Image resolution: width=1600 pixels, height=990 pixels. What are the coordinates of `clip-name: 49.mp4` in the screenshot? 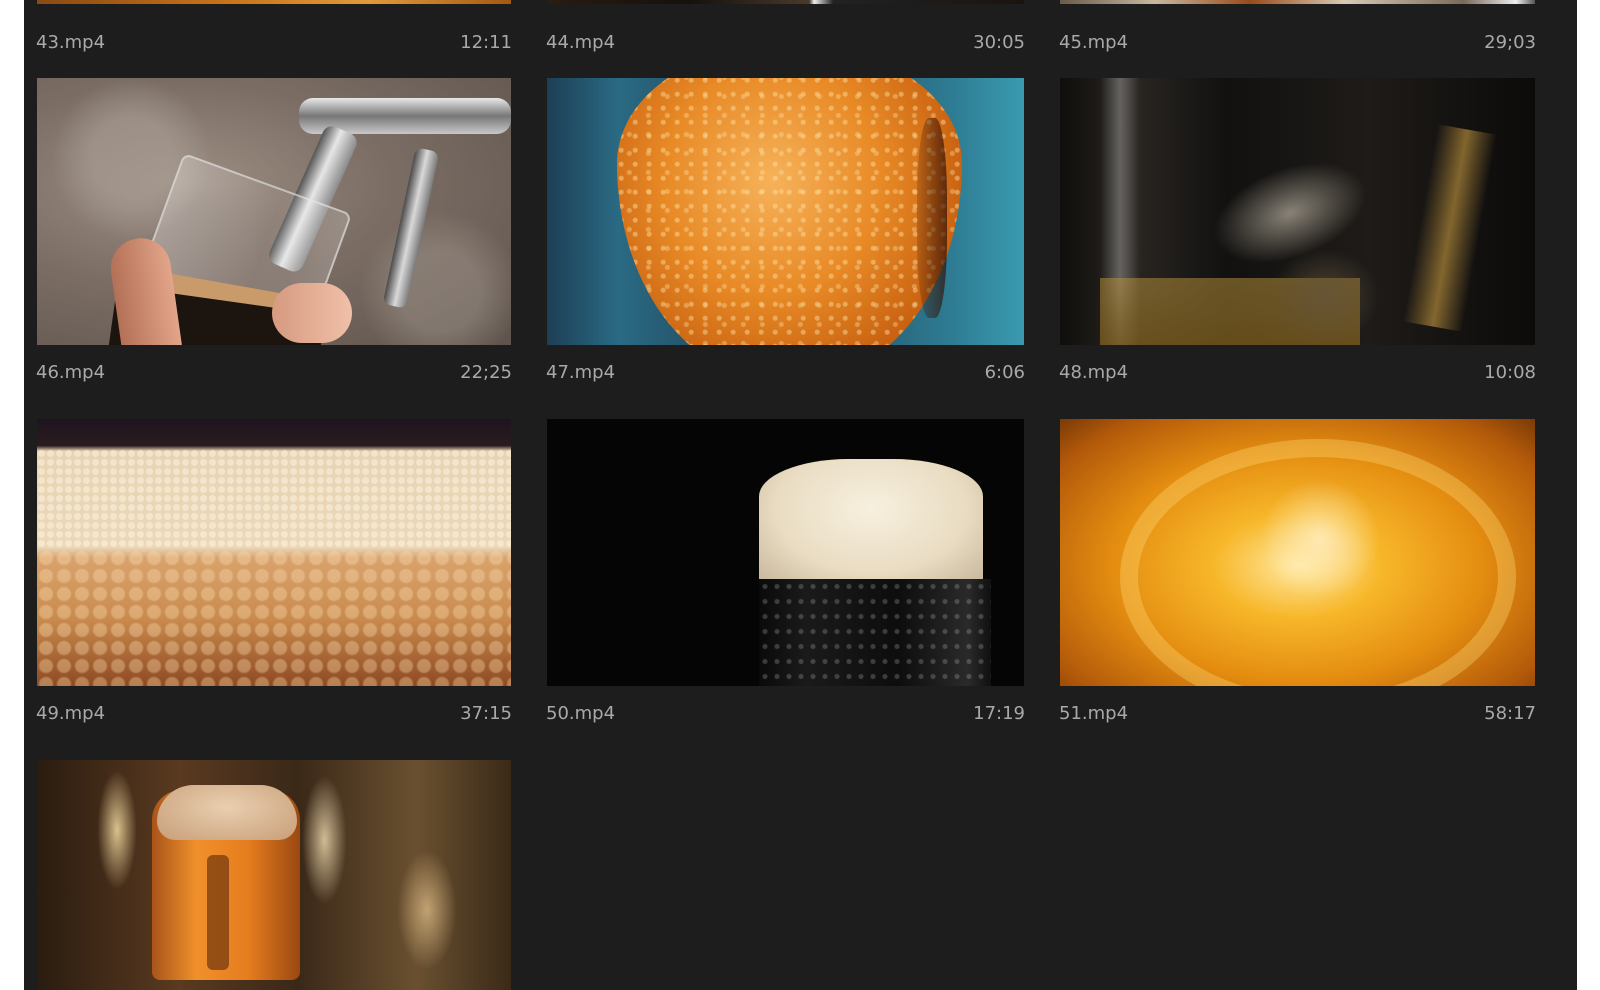 It's located at (71, 713).